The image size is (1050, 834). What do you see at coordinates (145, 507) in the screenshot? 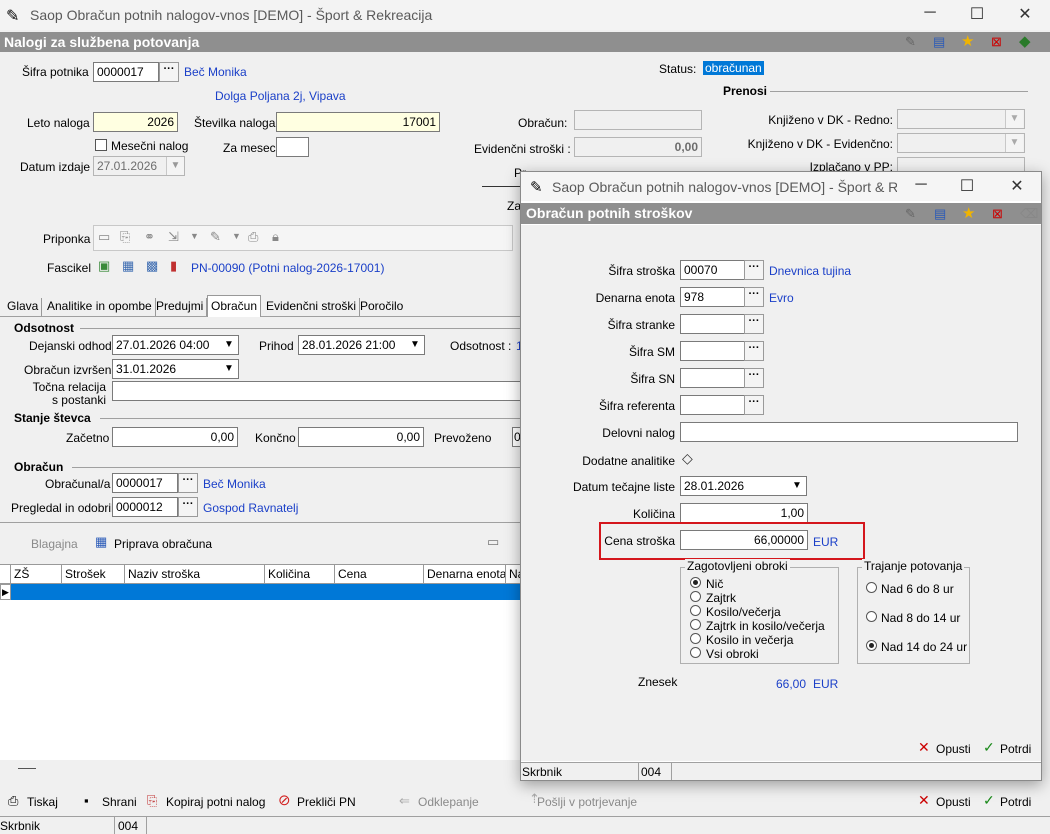
I see `pregledal-input: 0000012` at bounding box center [145, 507].